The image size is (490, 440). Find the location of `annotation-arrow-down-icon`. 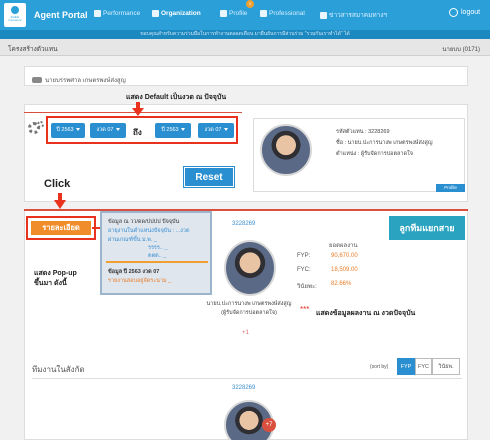

annotation-arrow-down-icon is located at coordinates (138, 112).